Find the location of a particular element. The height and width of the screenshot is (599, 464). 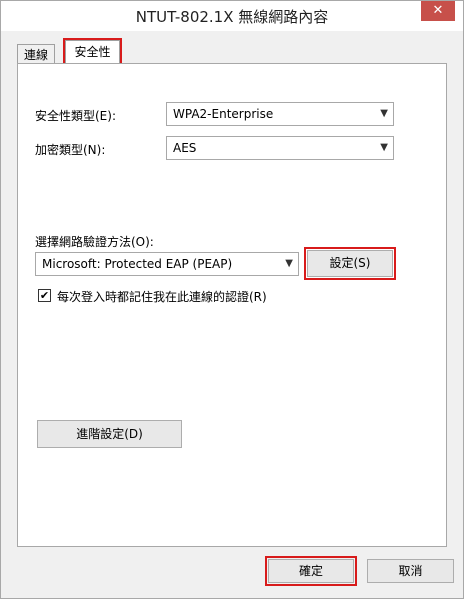

security-type-label: 安全性類型(E): is located at coordinates (75, 116).